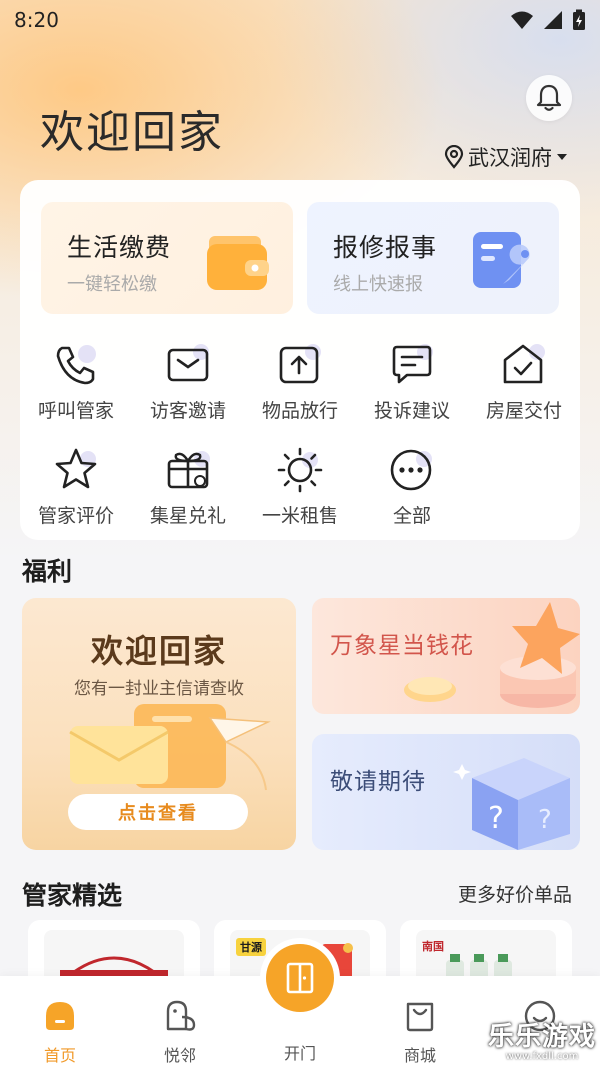 The image size is (600, 1066). What do you see at coordinates (179, 1055) in the screenshot?
I see `tab-label: 悦邻` at bounding box center [179, 1055].